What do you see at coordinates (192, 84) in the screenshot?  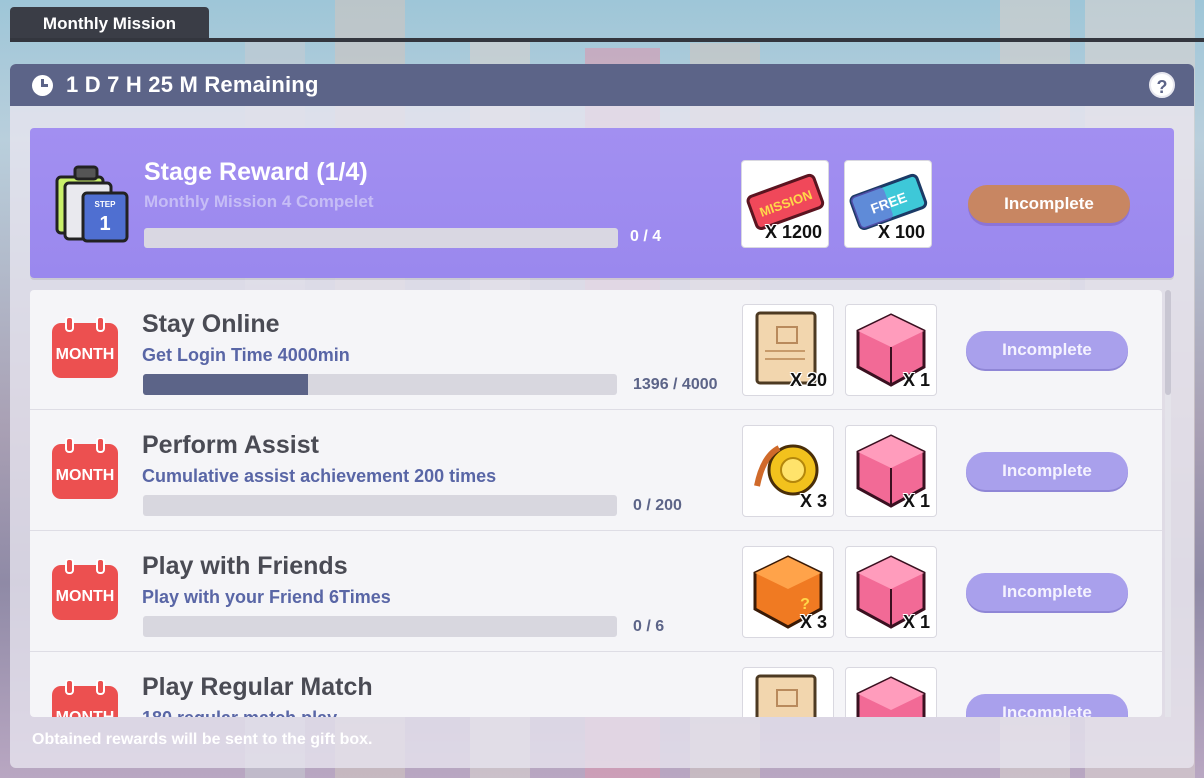 I see `time-remaining: 1 D 7 H 25 M Remaining` at bounding box center [192, 84].